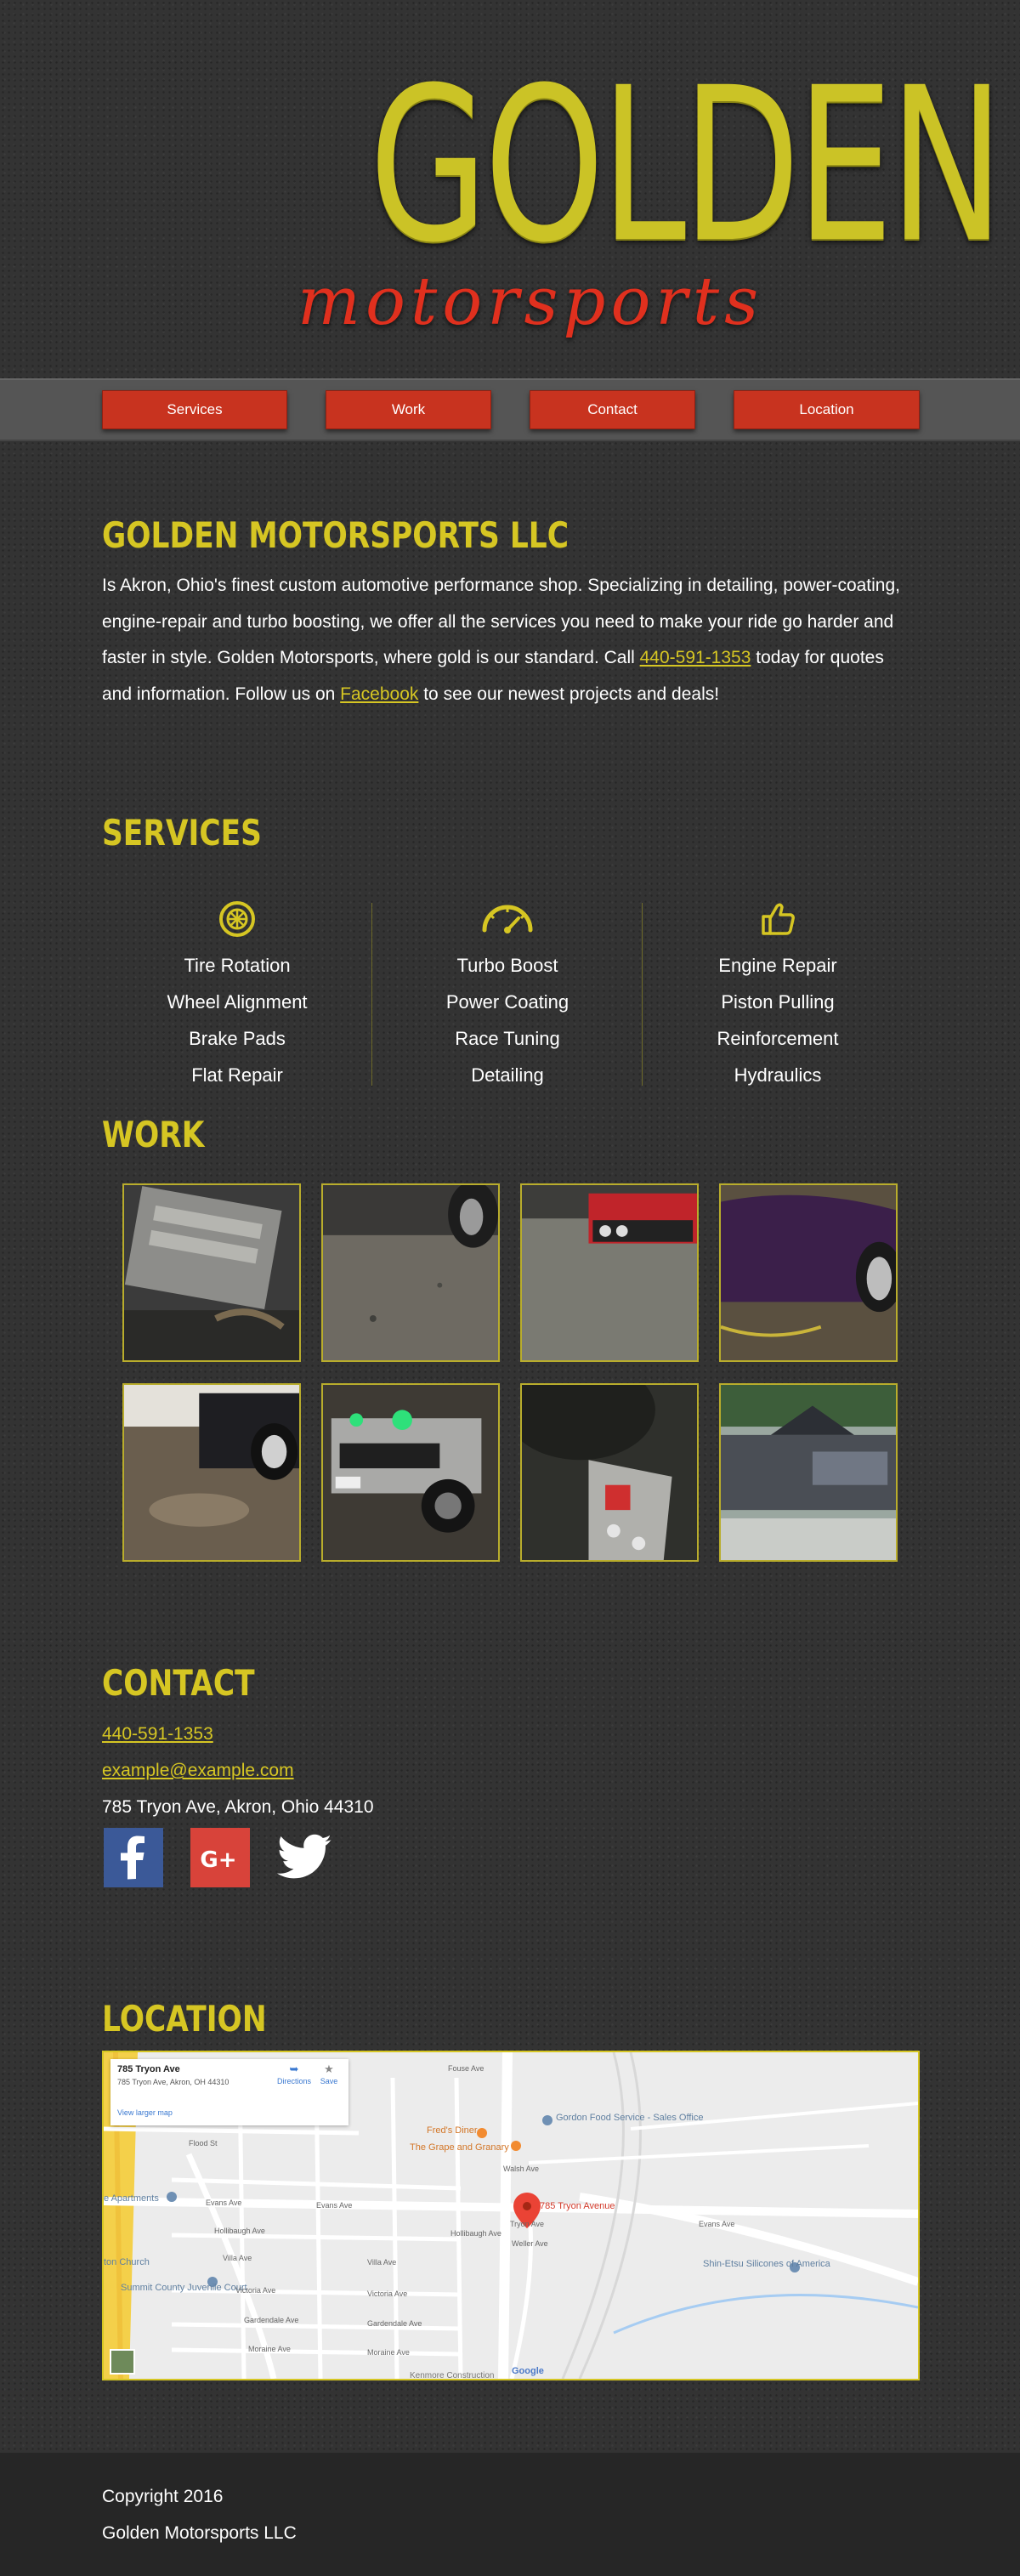 This screenshot has width=1020, height=2576. What do you see at coordinates (778, 1002) in the screenshot?
I see `service-item: Piston Pulling` at bounding box center [778, 1002].